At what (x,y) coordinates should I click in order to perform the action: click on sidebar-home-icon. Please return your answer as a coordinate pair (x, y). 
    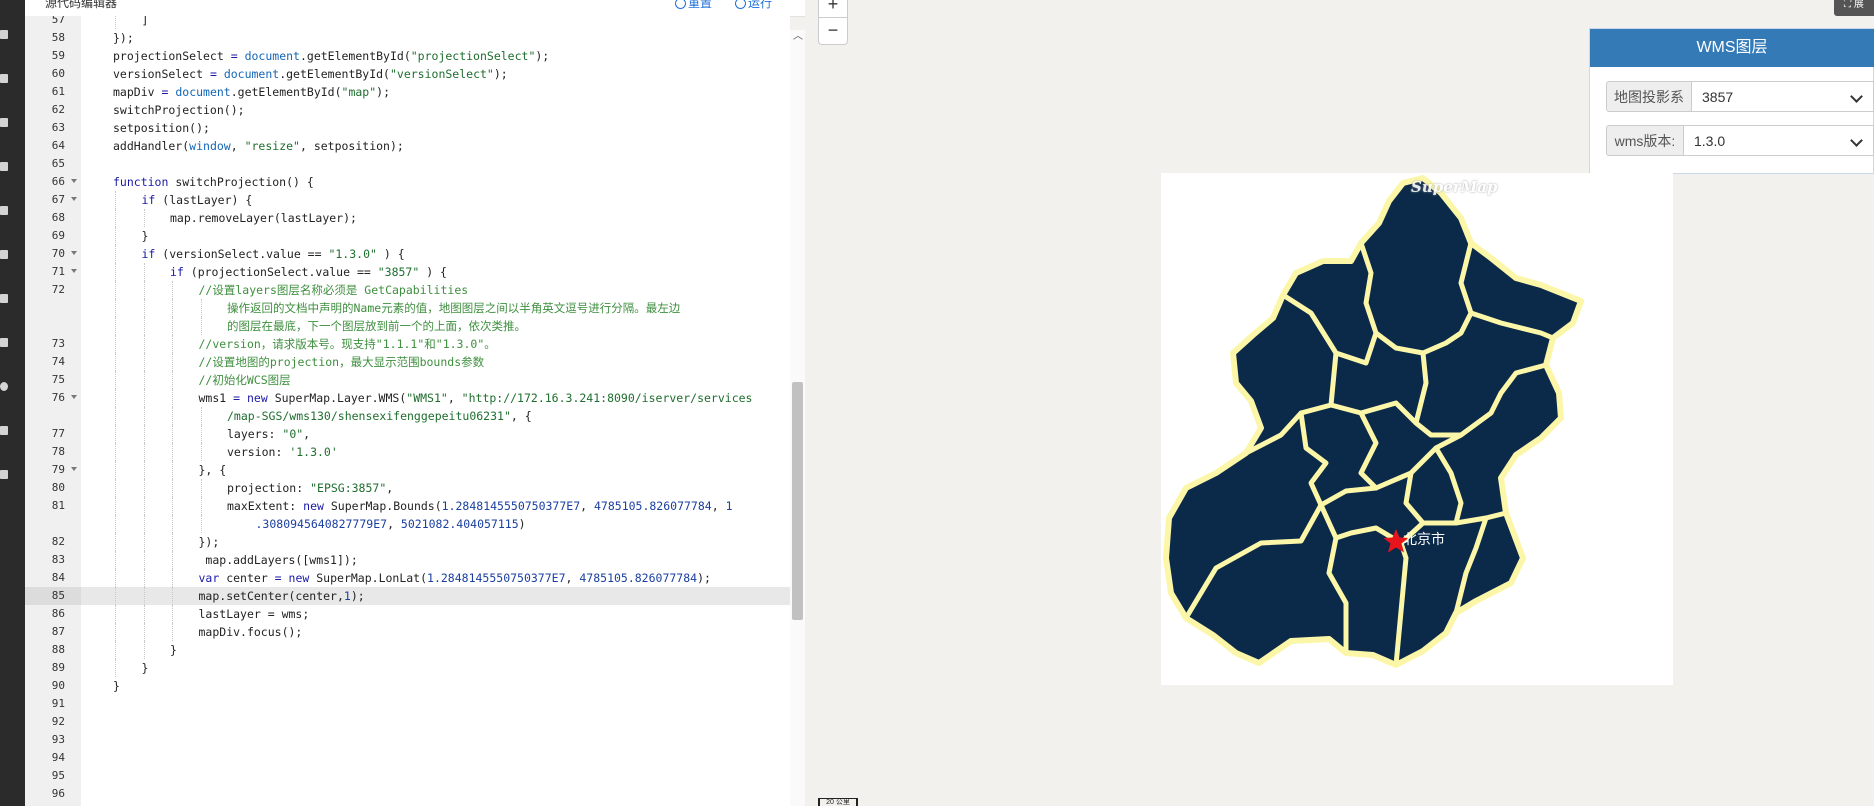
    Looking at the image, I should click on (4, 34).